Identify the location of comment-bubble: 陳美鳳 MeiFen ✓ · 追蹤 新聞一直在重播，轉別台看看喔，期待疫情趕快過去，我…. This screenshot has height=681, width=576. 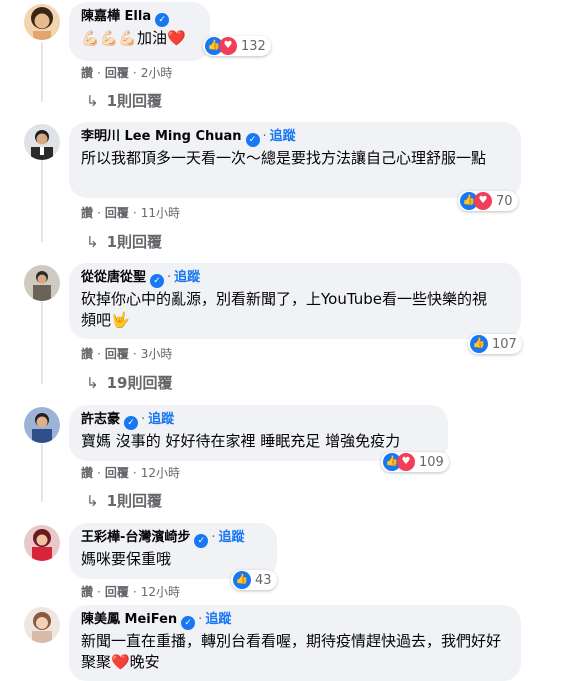
(295, 643).